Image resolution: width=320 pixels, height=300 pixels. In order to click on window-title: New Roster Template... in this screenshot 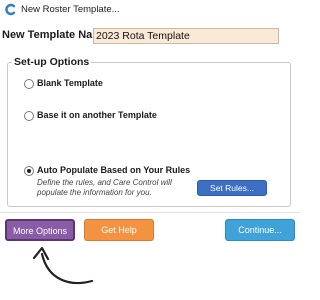, I will do `click(70, 9)`.